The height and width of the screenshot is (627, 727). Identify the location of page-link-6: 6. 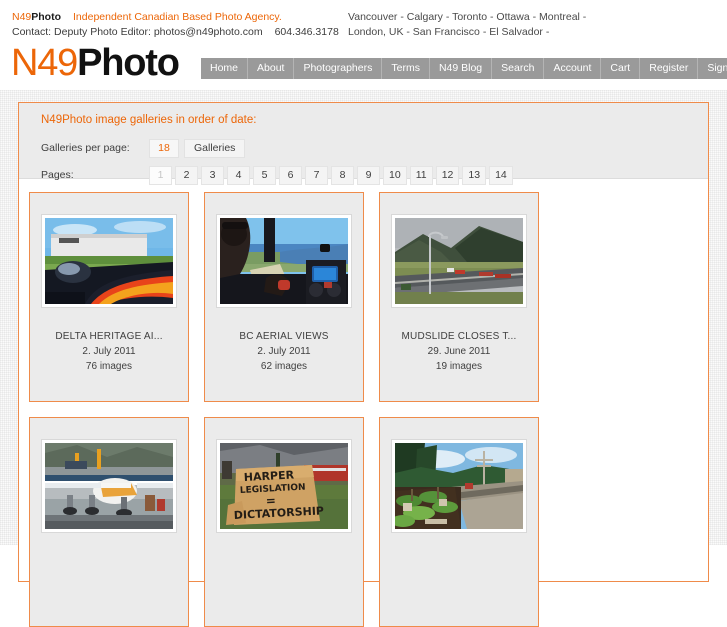
(290, 175).